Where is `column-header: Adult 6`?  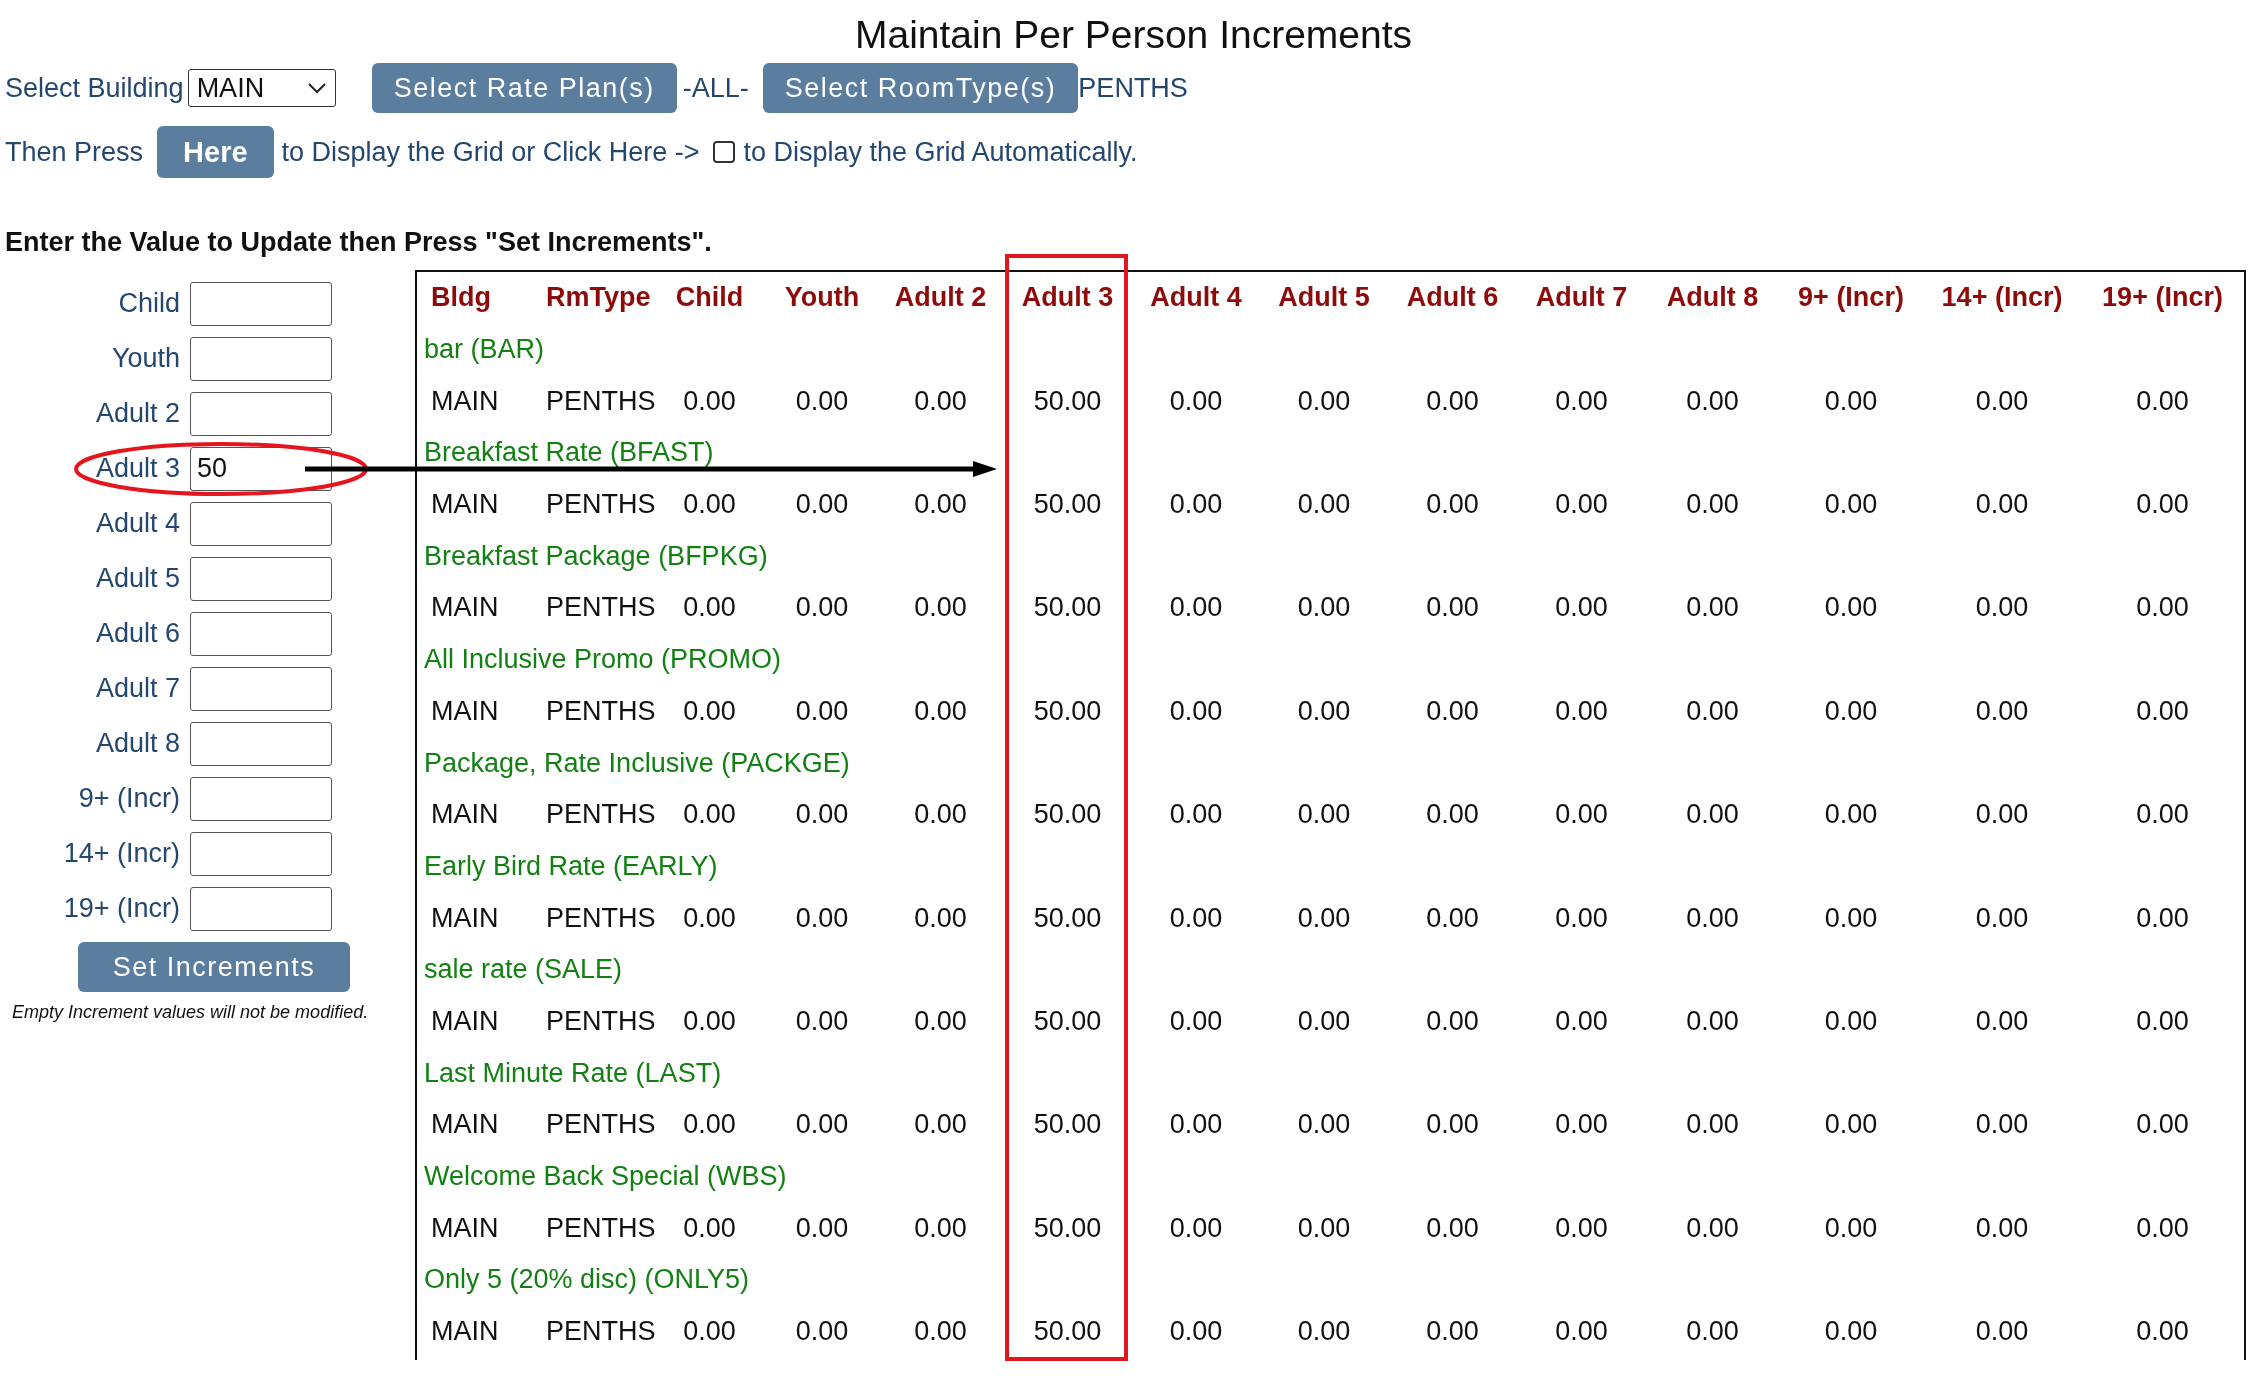 column-header: Adult 6 is located at coordinates (1452, 298).